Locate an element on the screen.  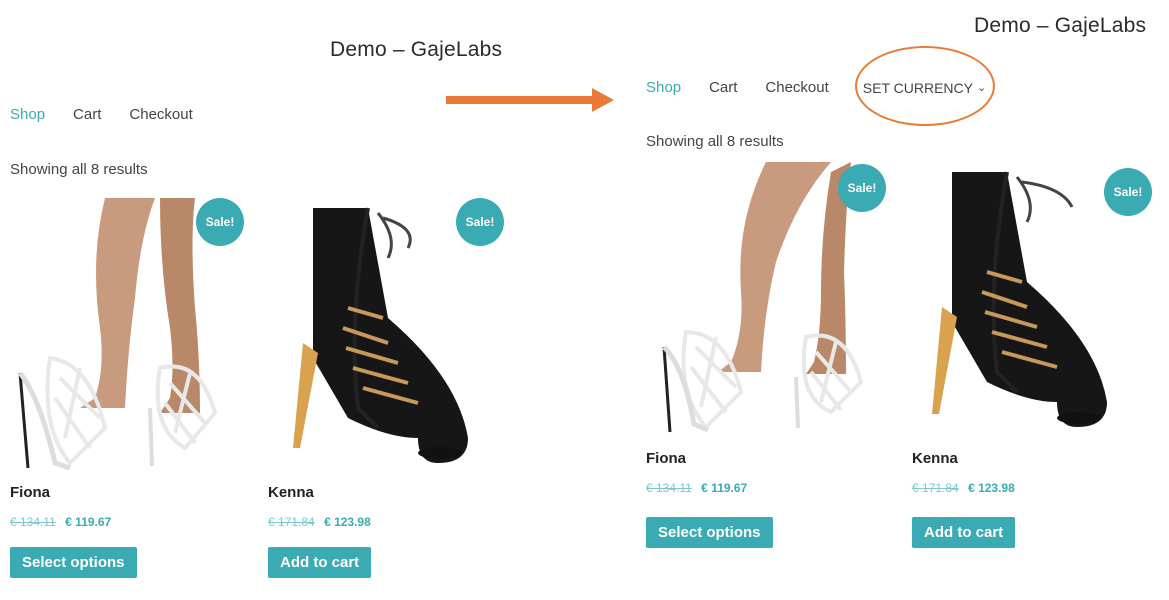
currency-highlight is located at coordinates (925, 86).